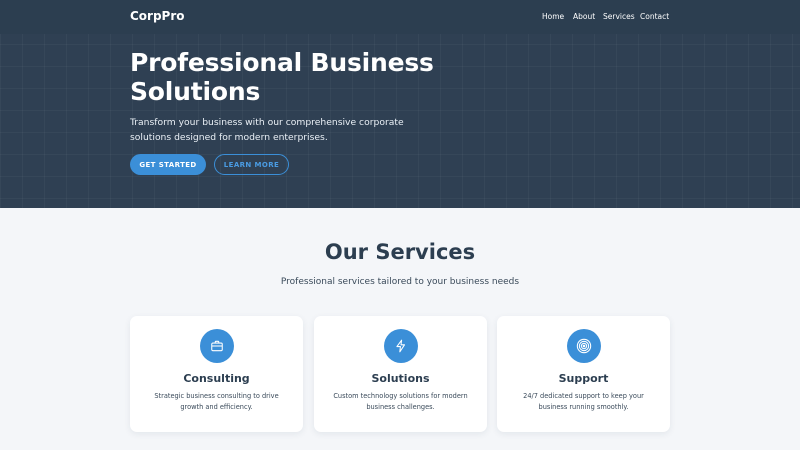  What do you see at coordinates (217, 346) in the screenshot?
I see `briefcase-icon` at bounding box center [217, 346].